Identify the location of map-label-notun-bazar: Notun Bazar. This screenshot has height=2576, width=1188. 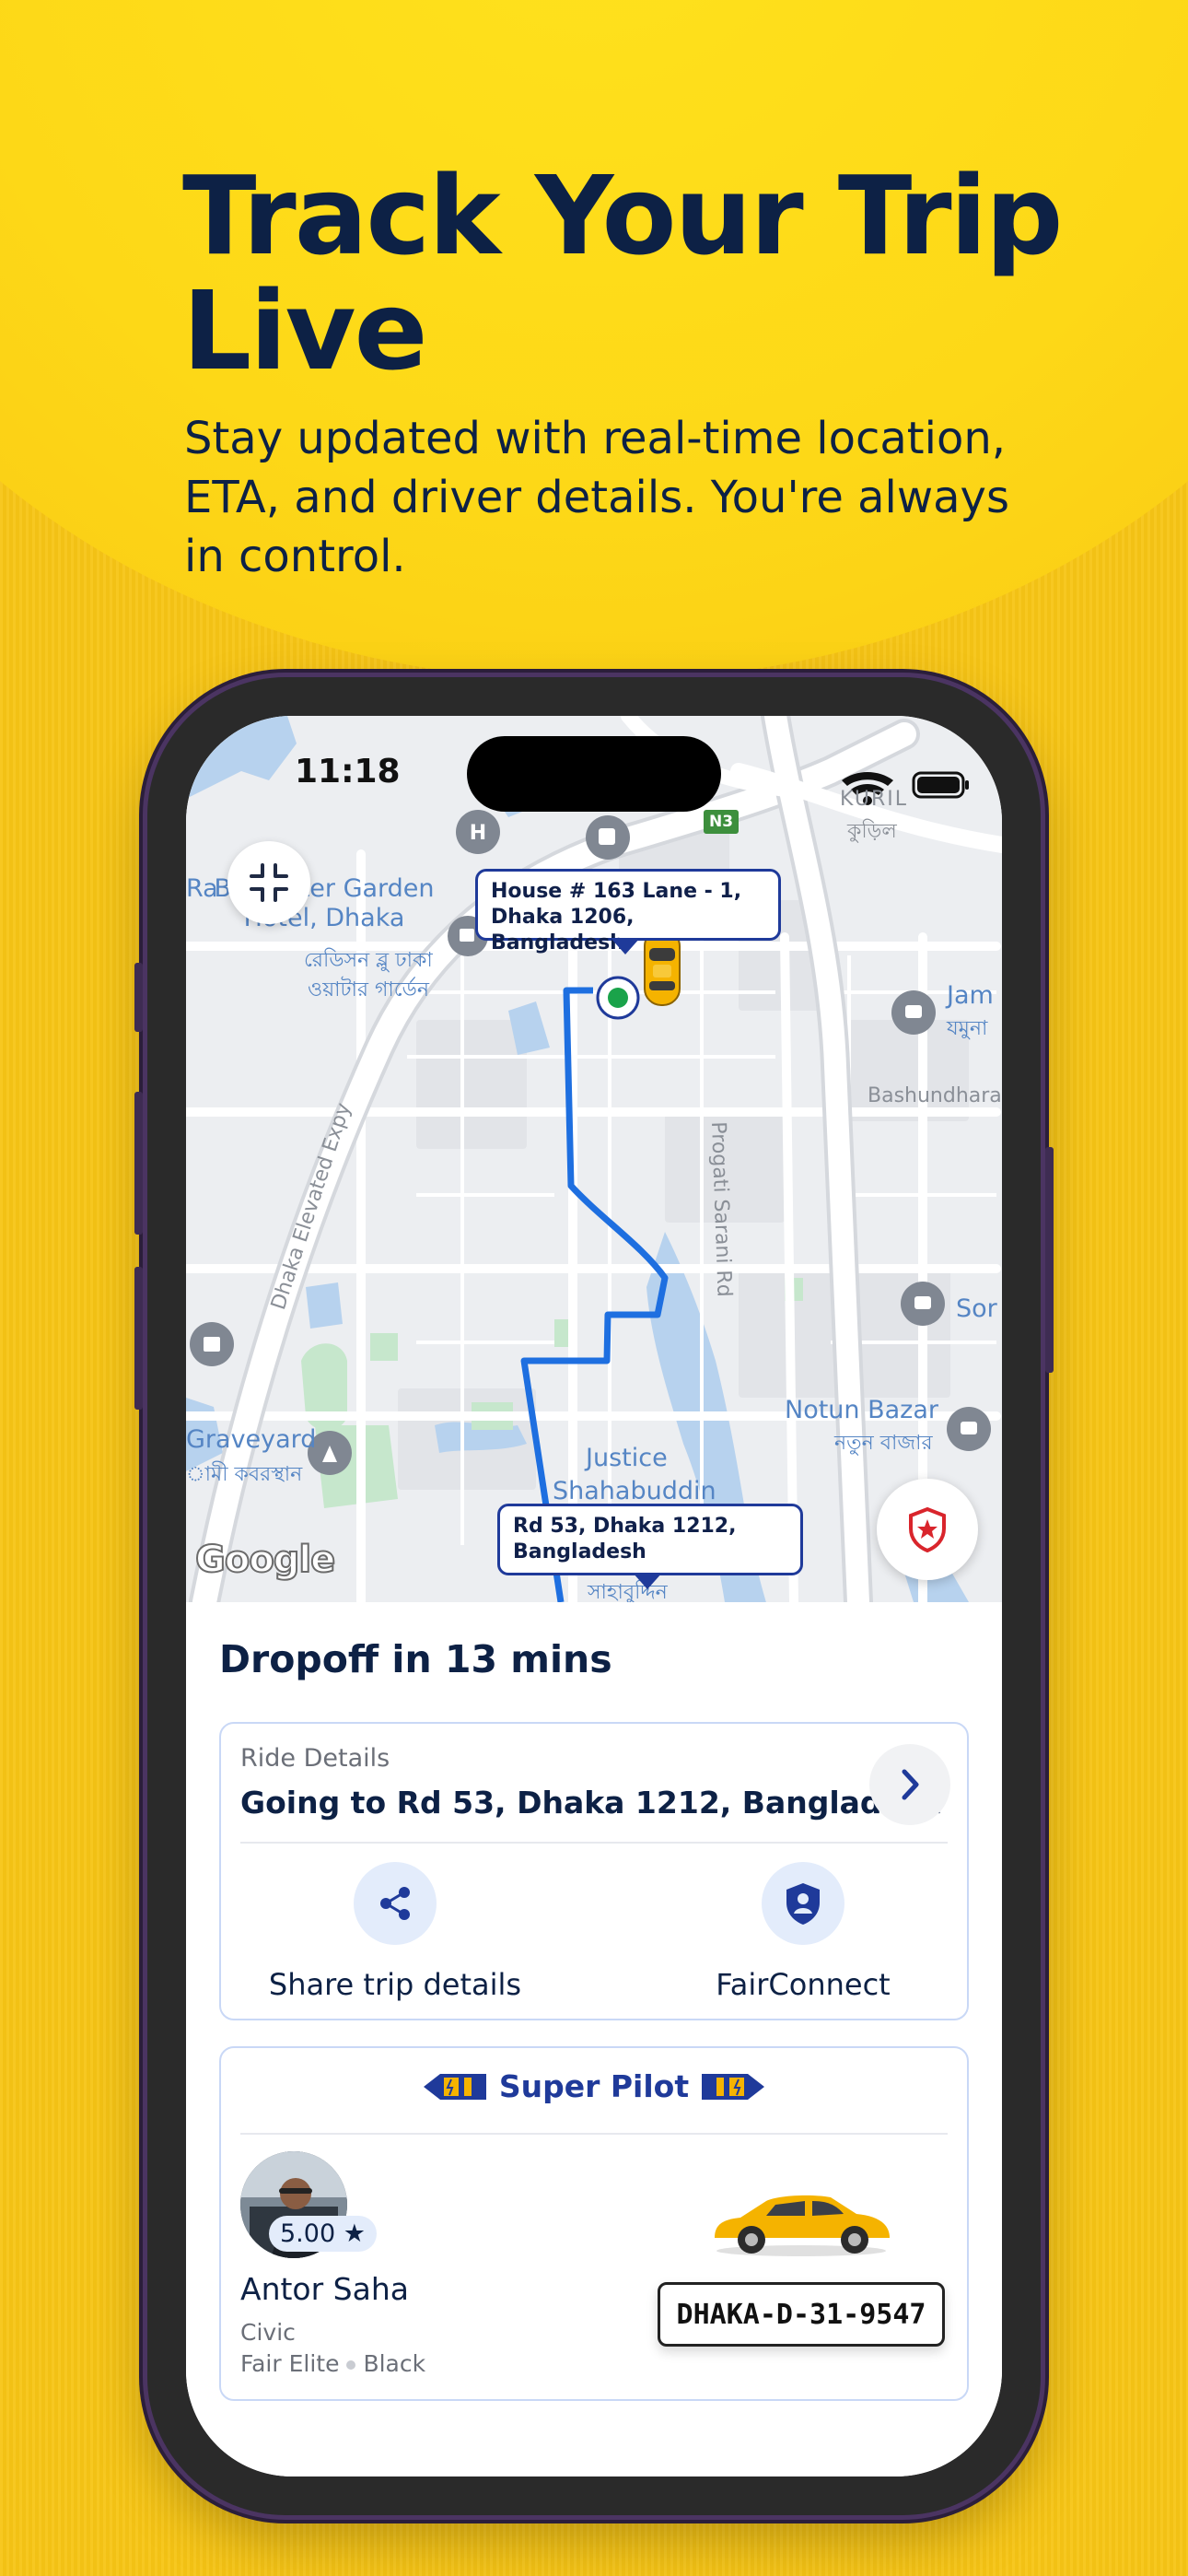
(861, 1410).